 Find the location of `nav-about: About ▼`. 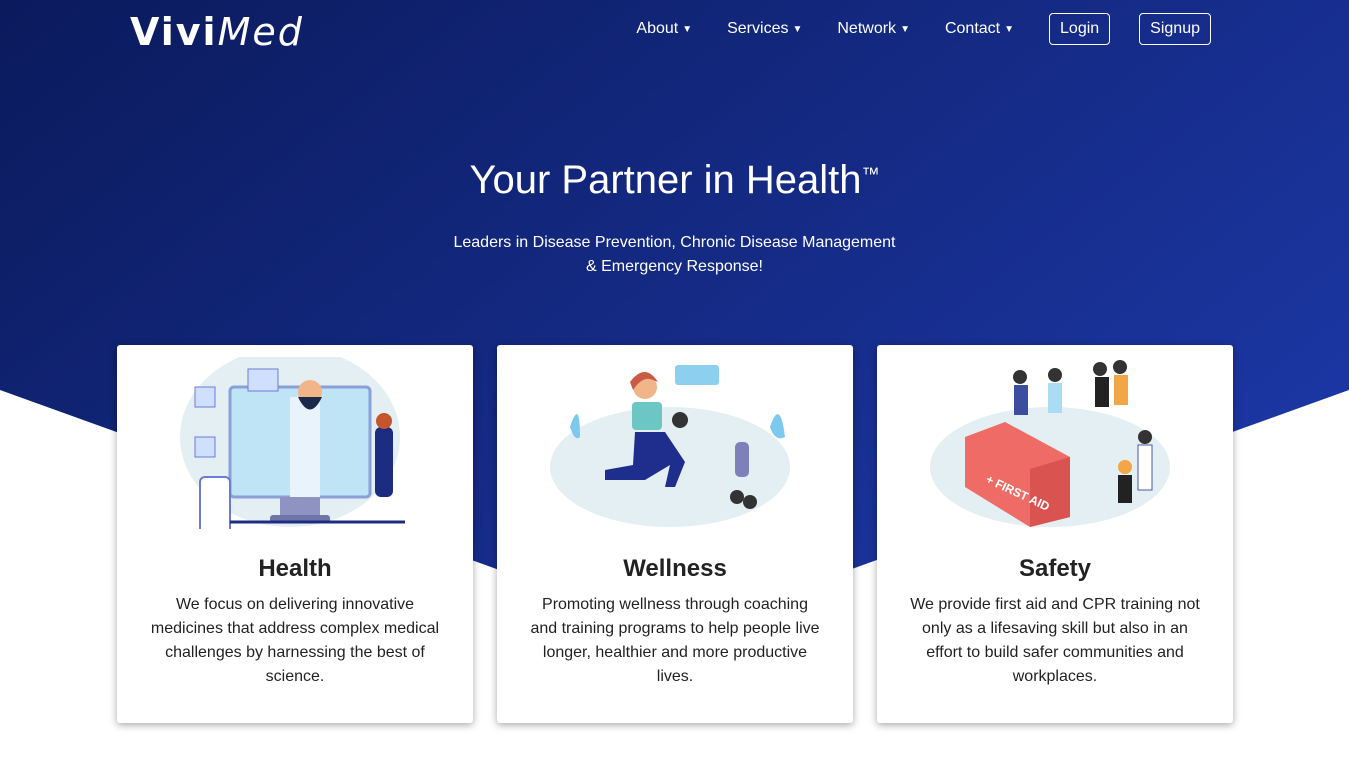

nav-about: About ▼ is located at coordinates (664, 29).